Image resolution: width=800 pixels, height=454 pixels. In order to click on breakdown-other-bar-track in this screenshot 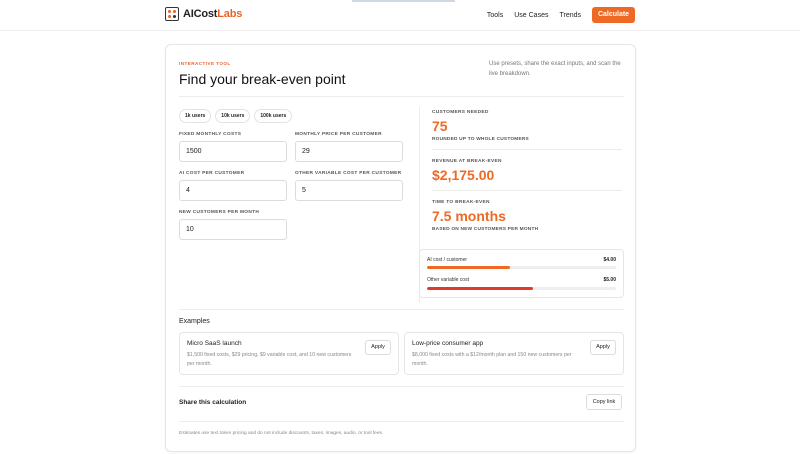, I will do `click(521, 288)`.